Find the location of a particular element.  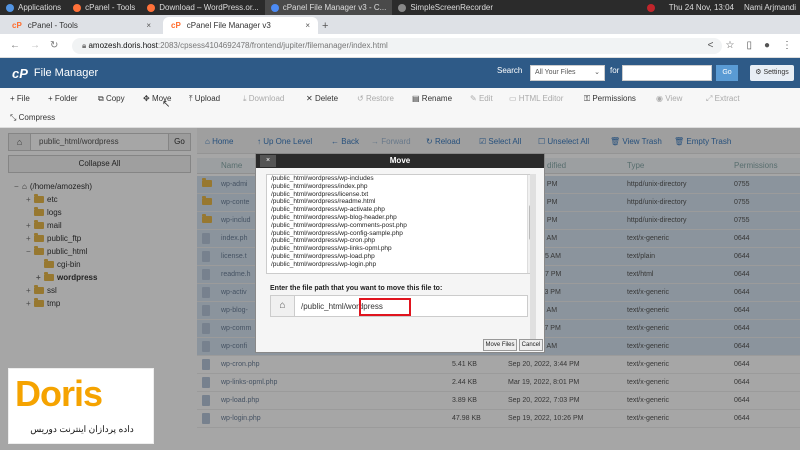

dialog-title: Move is located at coordinates (400, 161).